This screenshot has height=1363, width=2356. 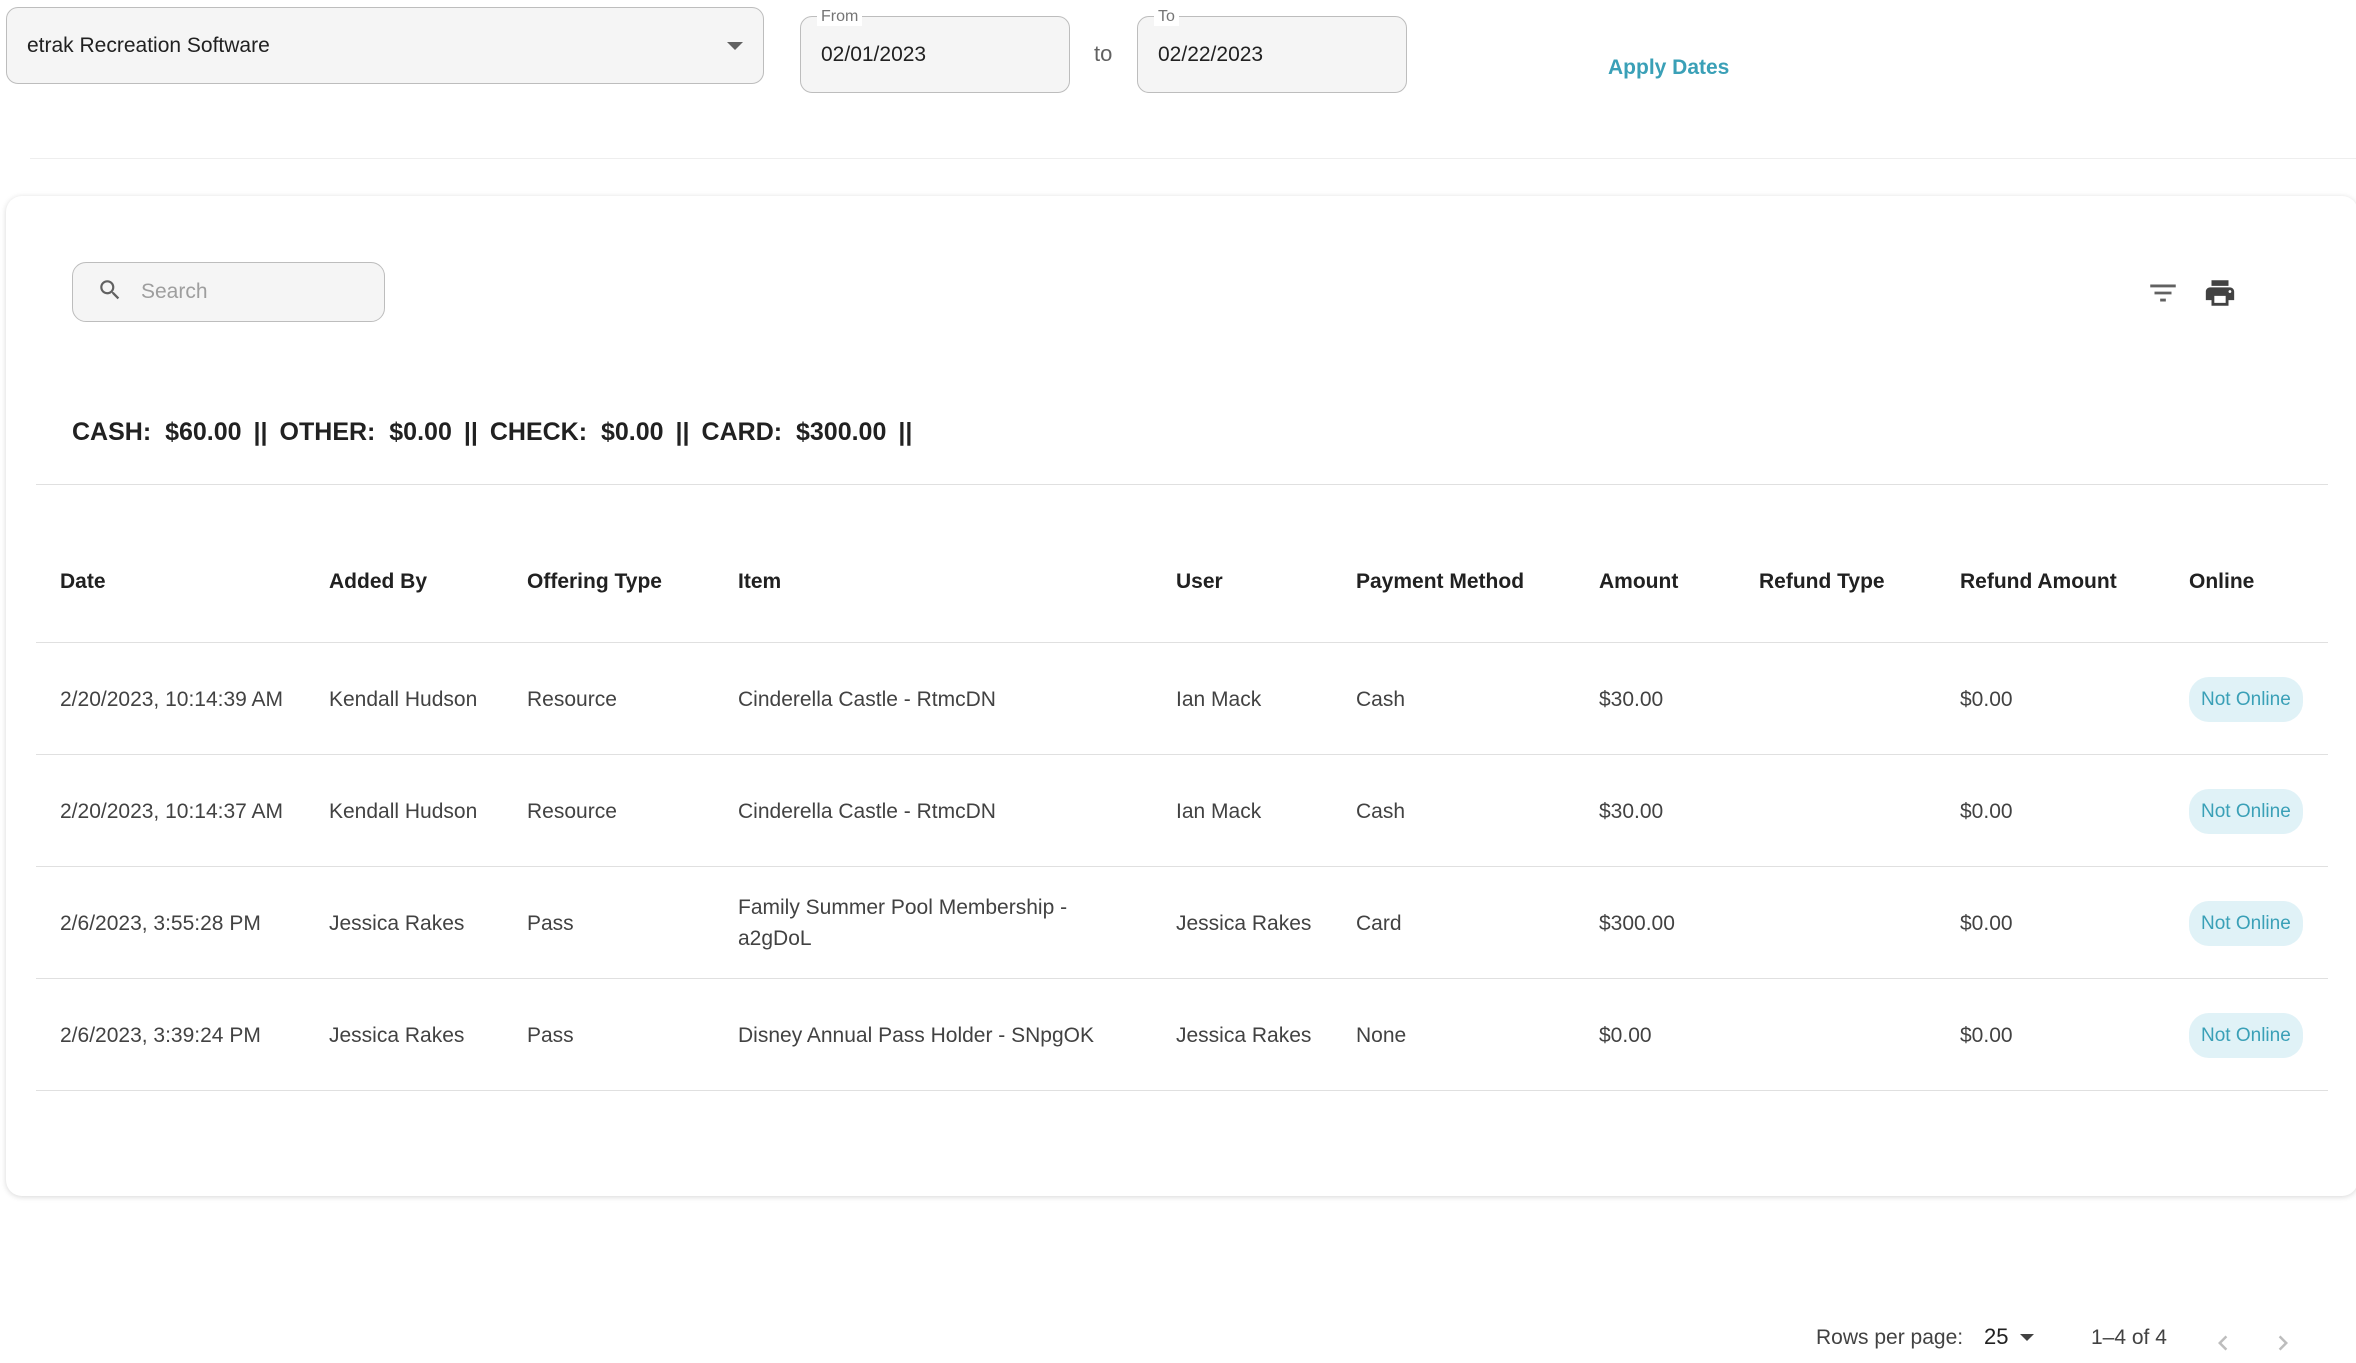 What do you see at coordinates (903, 923) in the screenshot?
I see `cell-item-text: Family Summer Pool Membership - a2gDoL` at bounding box center [903, 923].